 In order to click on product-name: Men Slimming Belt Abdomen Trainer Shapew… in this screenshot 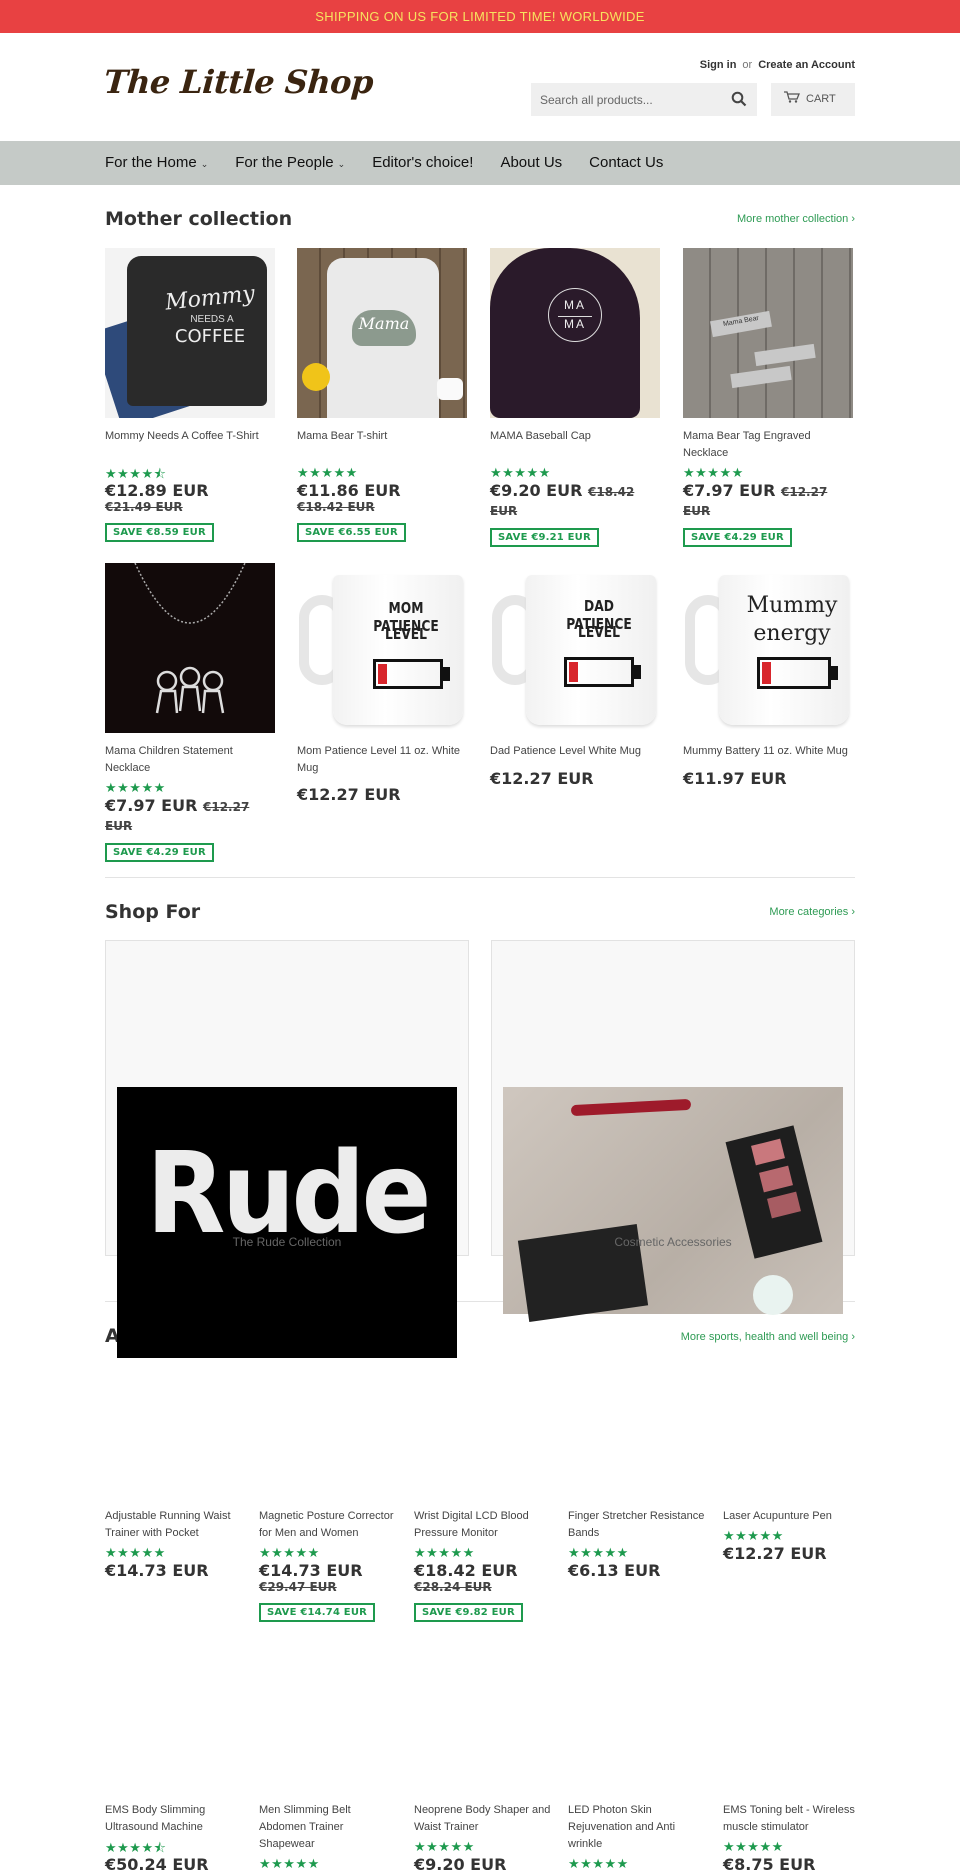, I will do `click(329, 1827)`.